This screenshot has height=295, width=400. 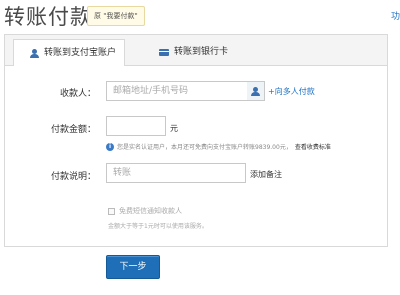 I want to click on info-icon: i, so click(x=110, y=146).